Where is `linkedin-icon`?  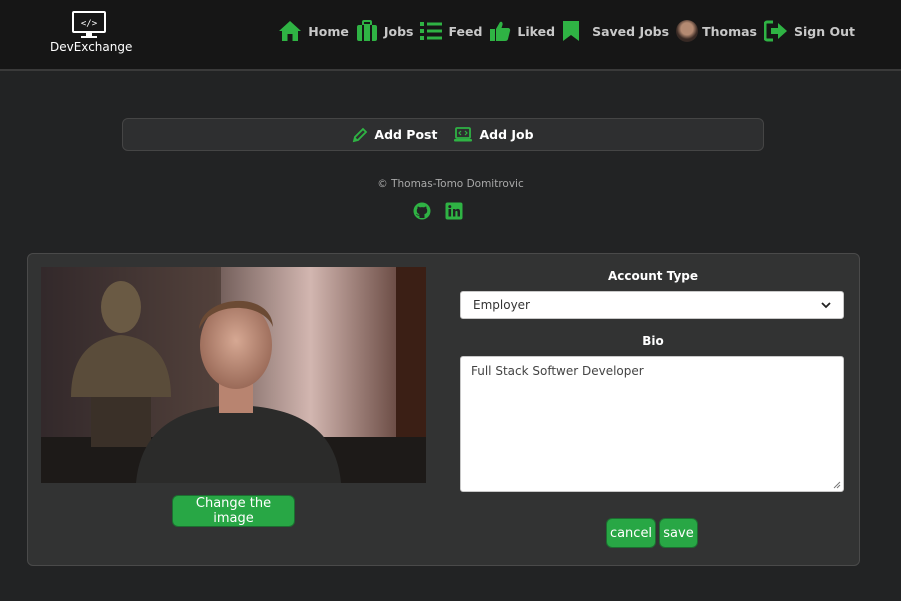
linkedin-icon is located at coordinates (454, 213).